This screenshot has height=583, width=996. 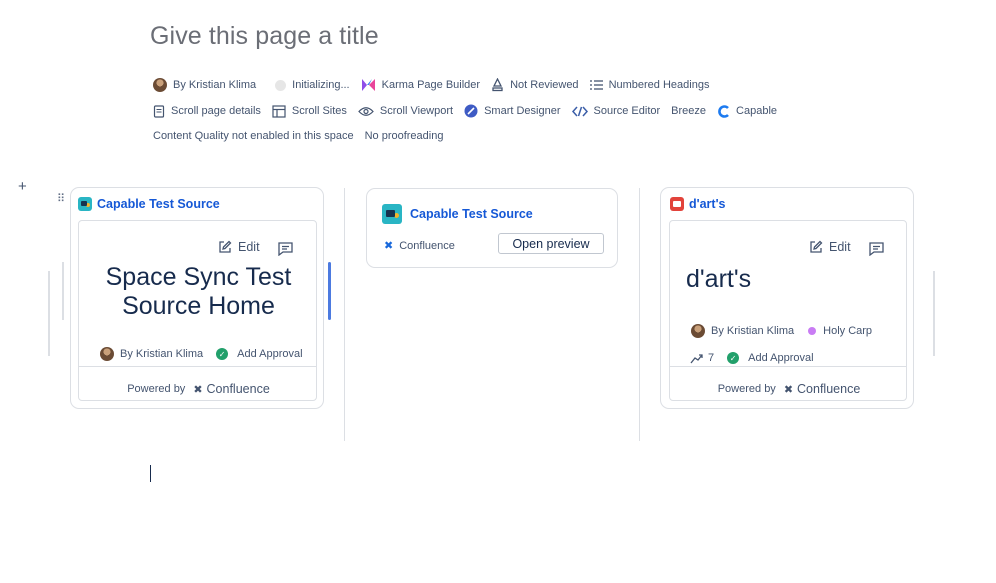 I want to click on byline-scroll-viewport-label: Scroll Viewport, so click(x=416, y=111).